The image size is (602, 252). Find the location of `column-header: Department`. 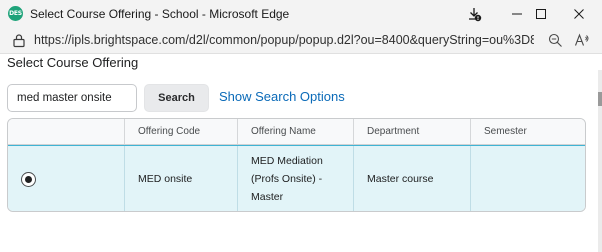

column-header: Department is located at coordinates (393, 131).